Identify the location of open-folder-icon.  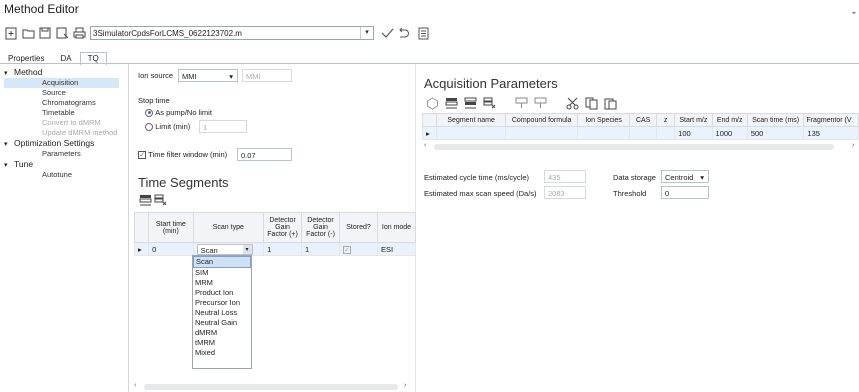
(28, 33).